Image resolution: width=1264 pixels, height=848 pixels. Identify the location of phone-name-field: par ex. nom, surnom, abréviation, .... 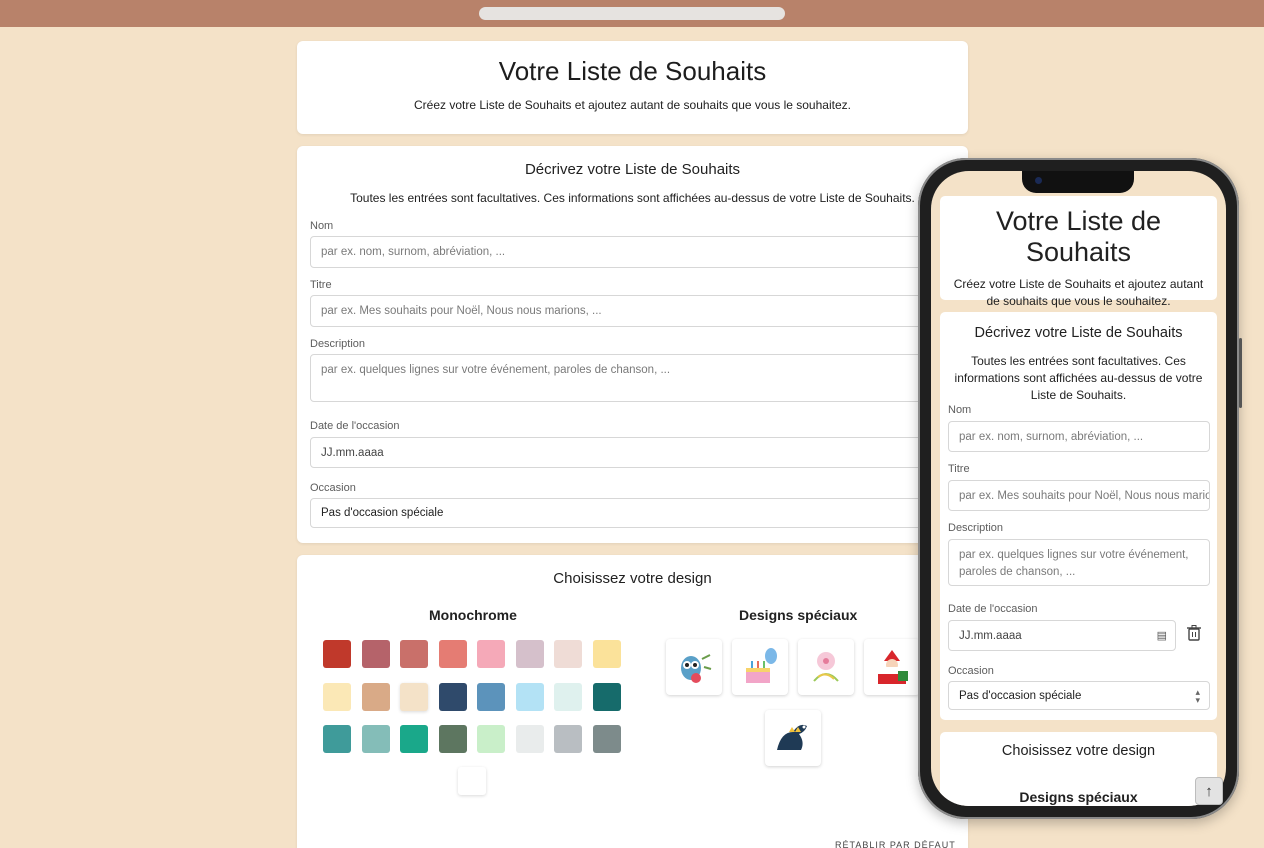
(1079, 436).